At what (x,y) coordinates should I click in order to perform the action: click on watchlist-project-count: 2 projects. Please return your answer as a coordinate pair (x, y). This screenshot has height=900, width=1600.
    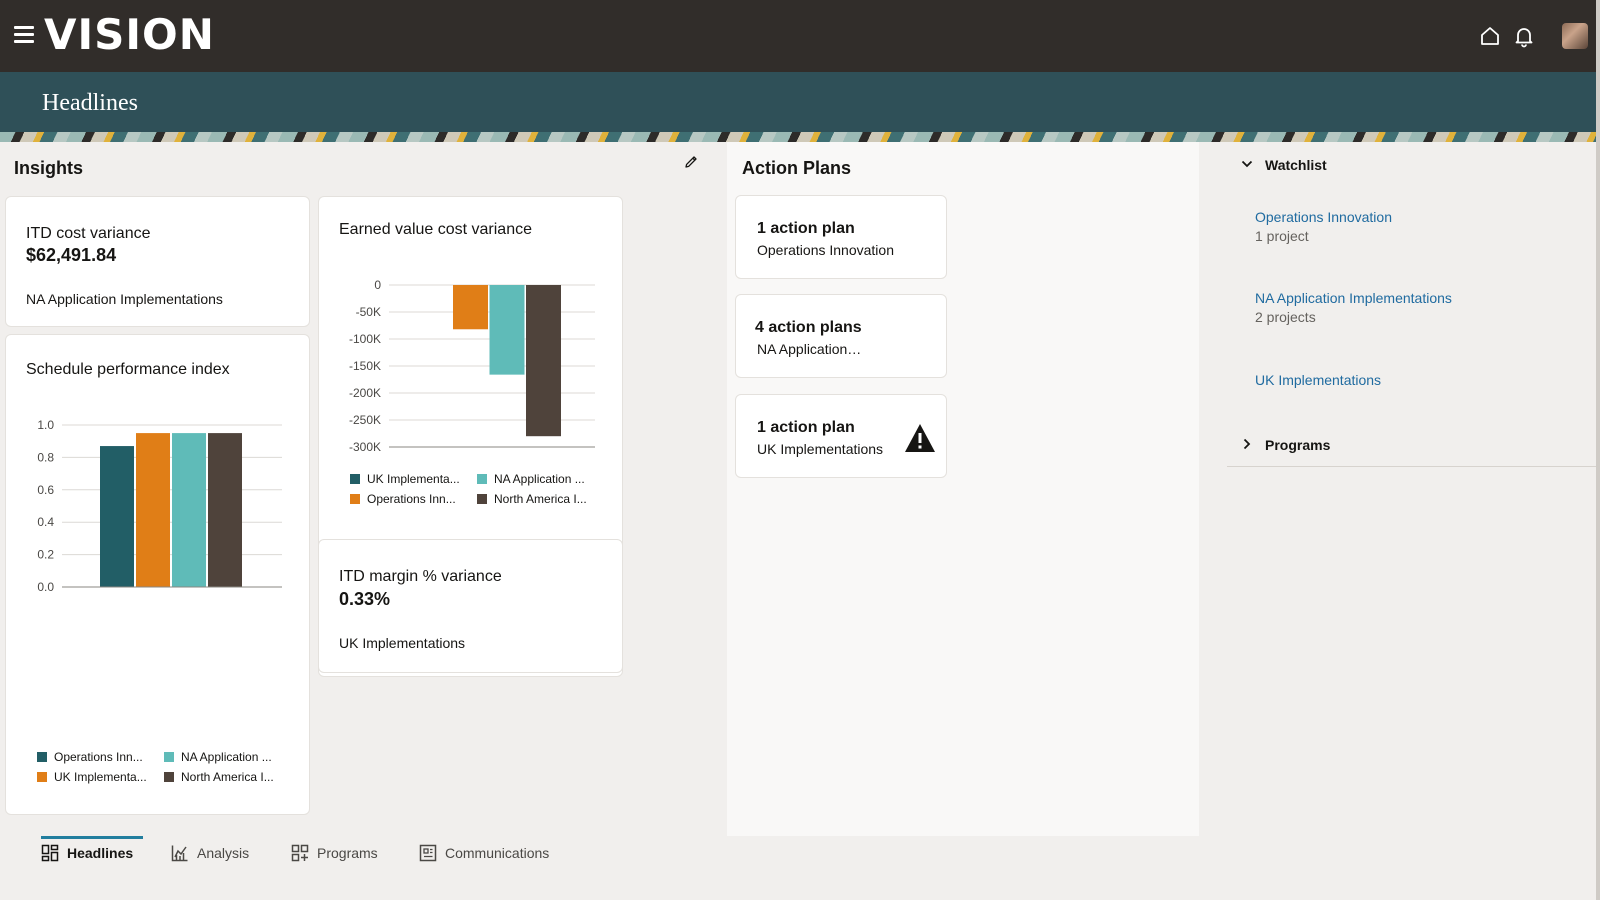
    Looking at the image, I should click on (1285, 317).